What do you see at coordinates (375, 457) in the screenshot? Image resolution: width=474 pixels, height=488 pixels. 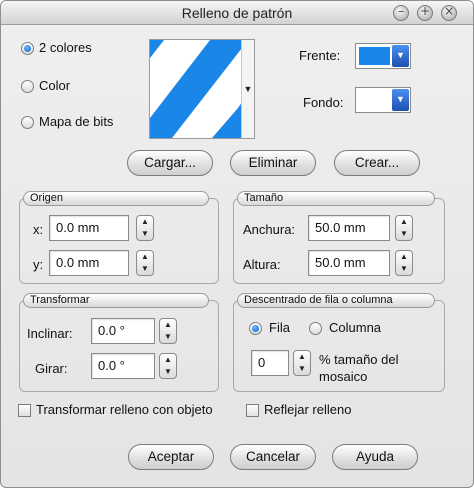 I see `help-button: Ayuda` at bounding box center [375, 457].